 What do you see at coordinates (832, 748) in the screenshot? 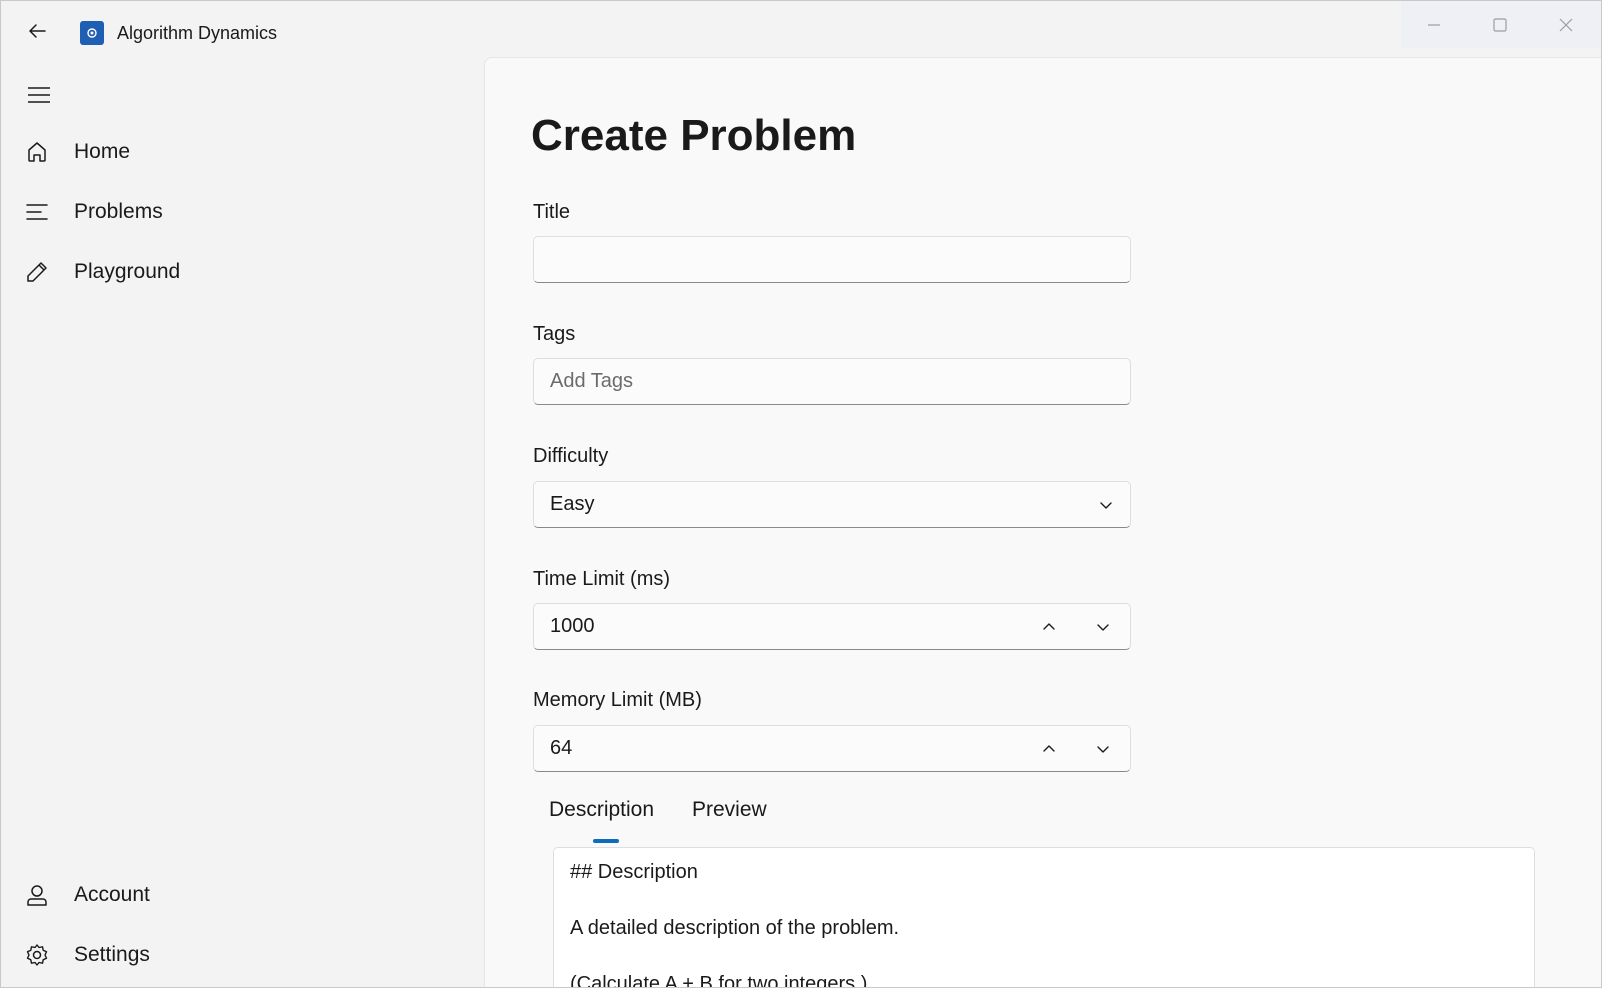
I see `memory-limit-numberbox: 64` at bounding box center [832, 748].